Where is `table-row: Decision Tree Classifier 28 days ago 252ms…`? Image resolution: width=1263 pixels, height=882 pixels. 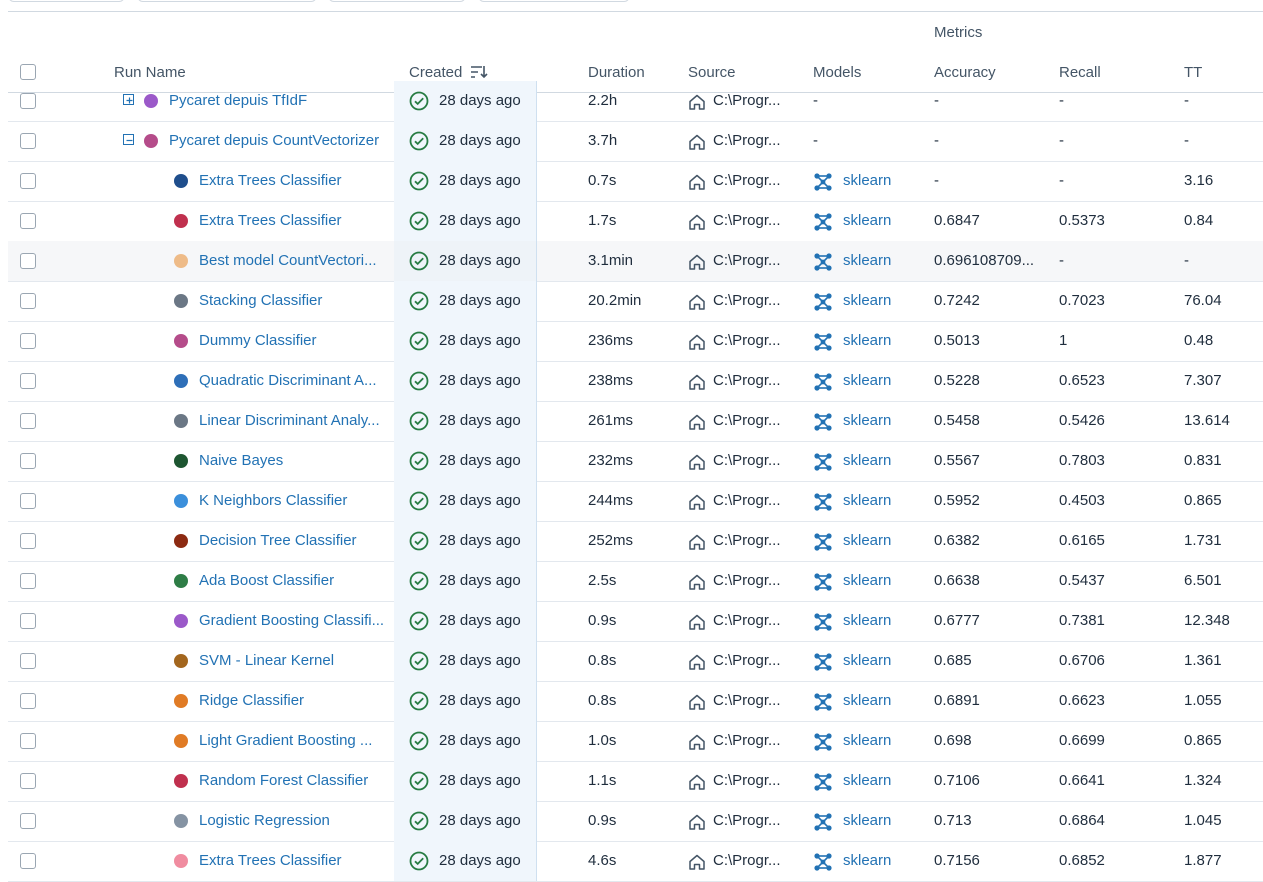 table-row: Decision Tree Classifier 28 days ago 252ms… is located at coordinates (635, 541).